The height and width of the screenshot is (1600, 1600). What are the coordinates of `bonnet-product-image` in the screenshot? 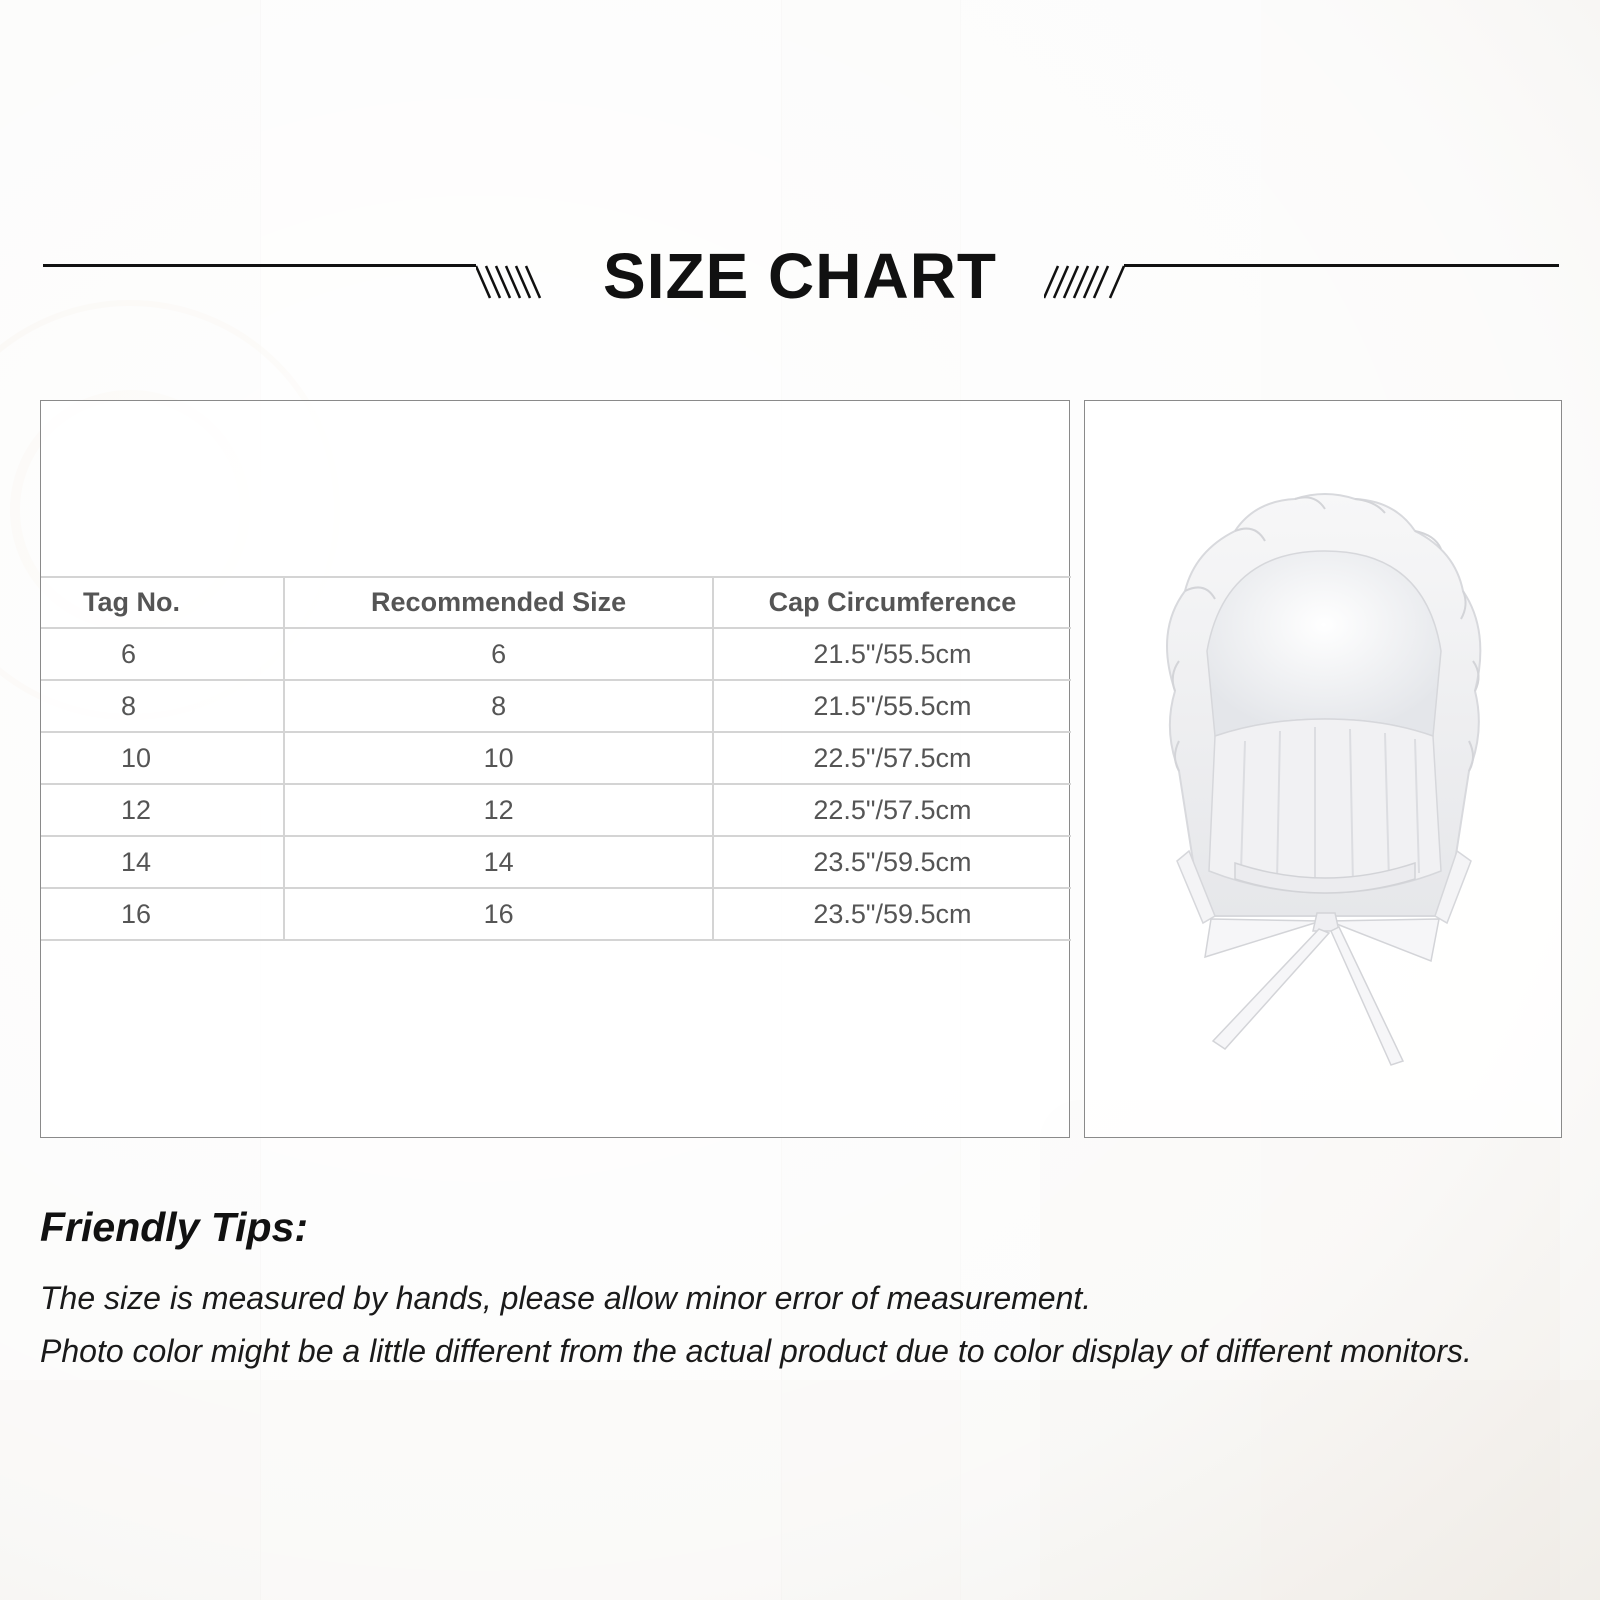 It's located at (1324, 779).